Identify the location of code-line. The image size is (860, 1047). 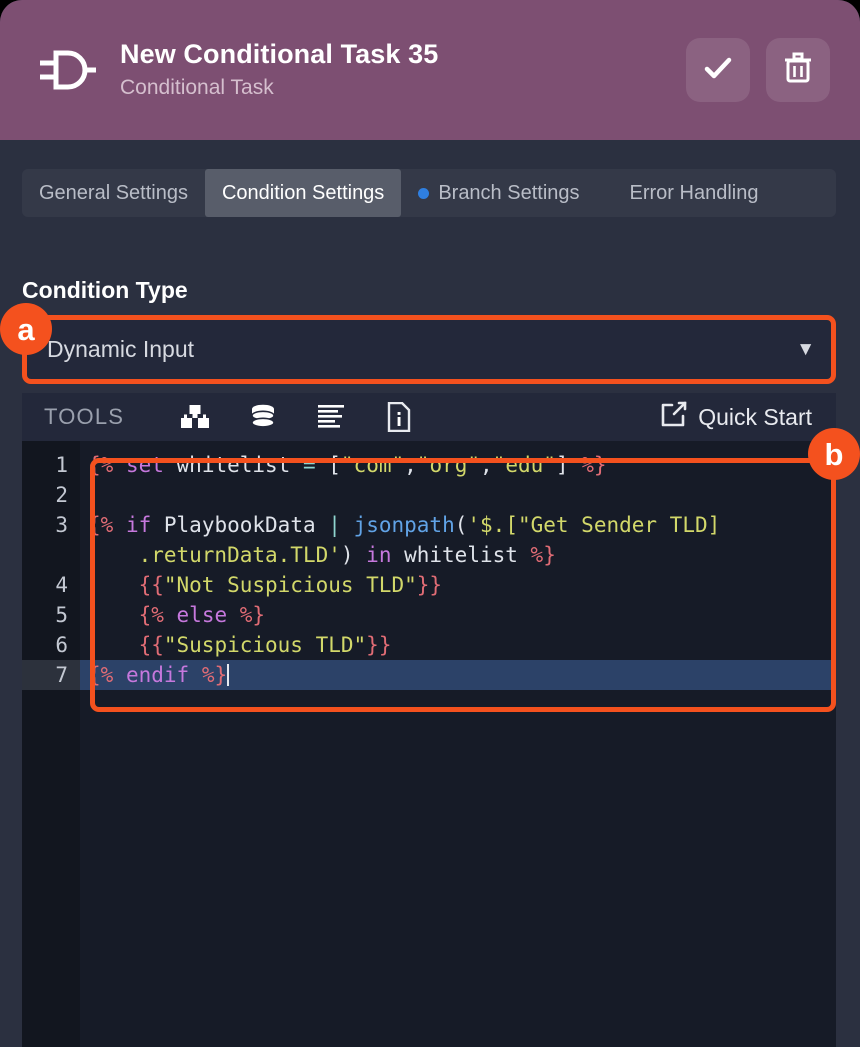
(458, 495).